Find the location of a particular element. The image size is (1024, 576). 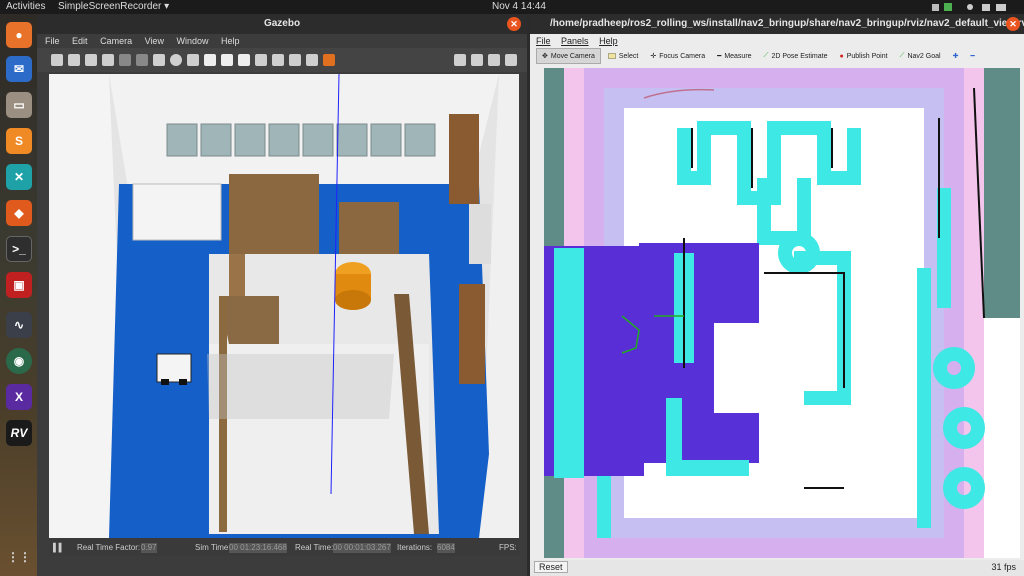

gazebo-menu-camera: Camera is located at coordinates (116, 41).